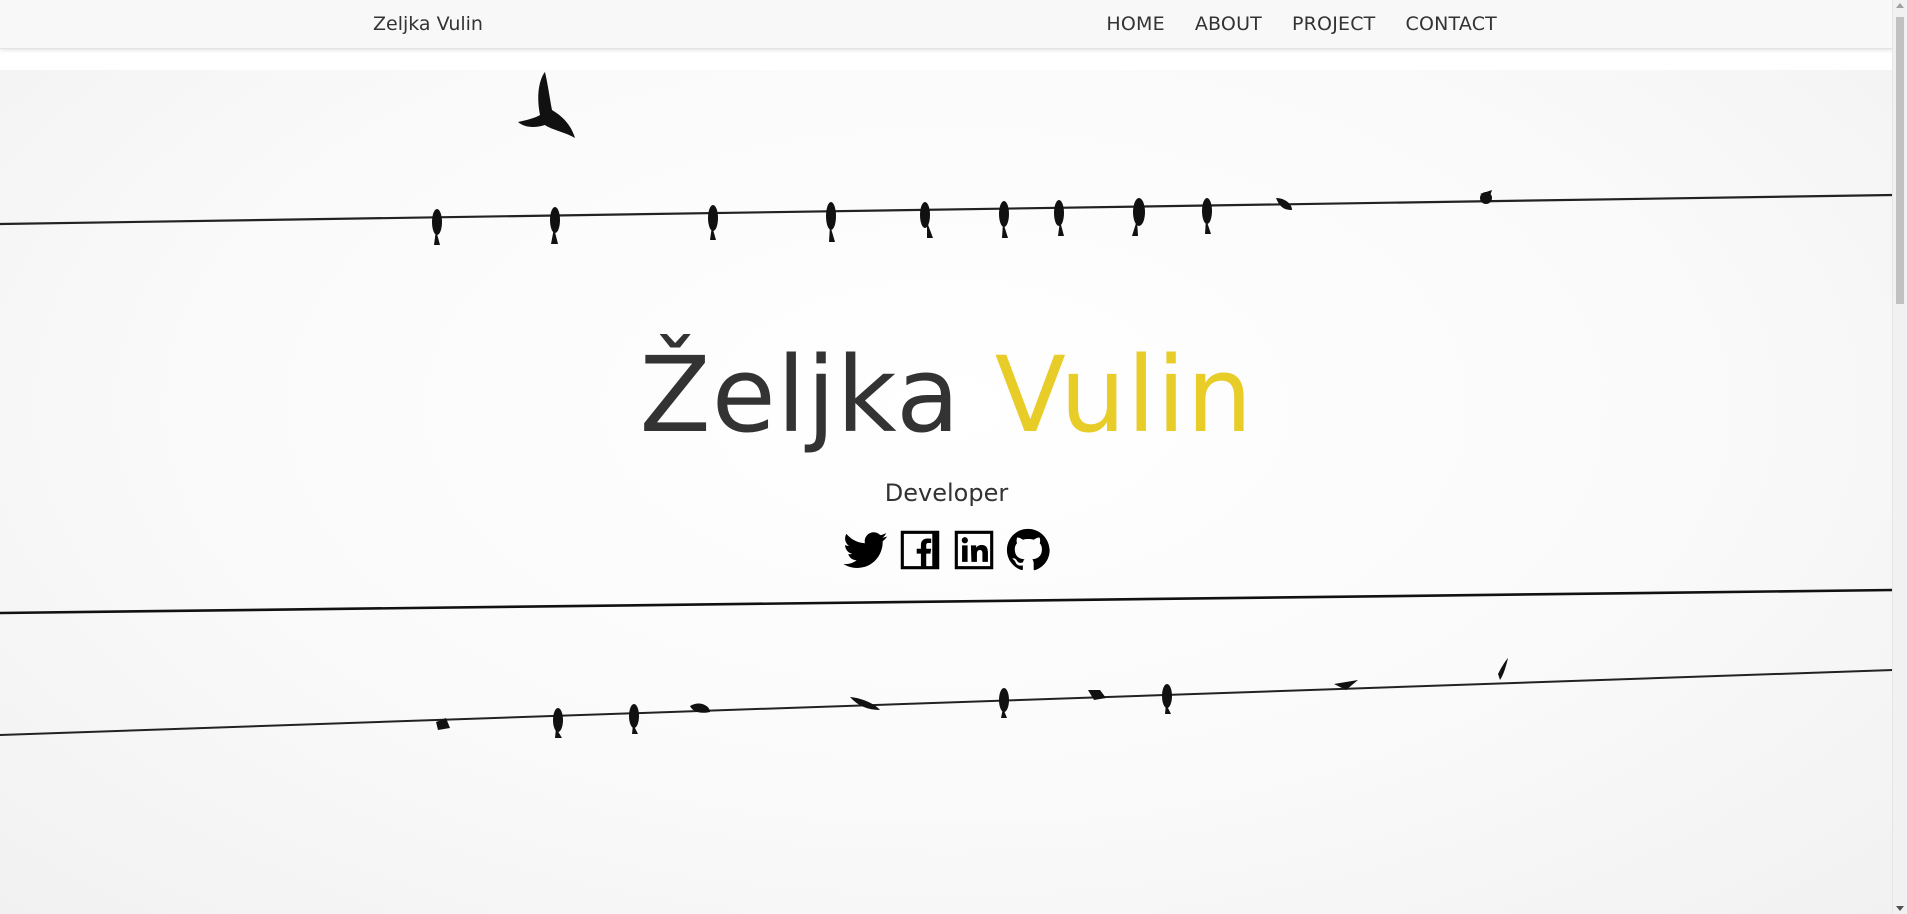 Image resolution: width=1907 pixels, height=914 pixels. I want to click on hero-subtitle: Developer, so click(946, 493).